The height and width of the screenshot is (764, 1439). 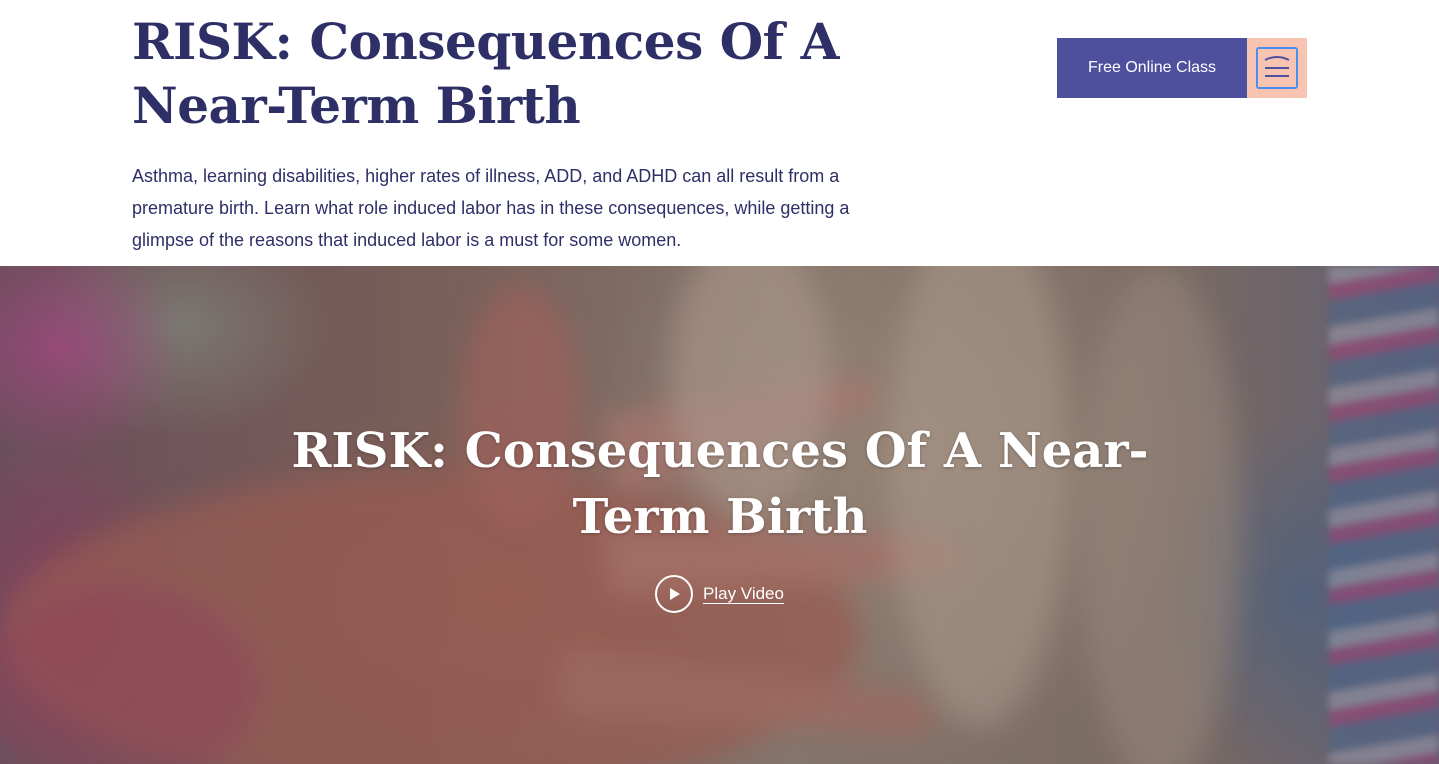 I want to click on play-video-button: Play Video, so click(x=719, y=594).